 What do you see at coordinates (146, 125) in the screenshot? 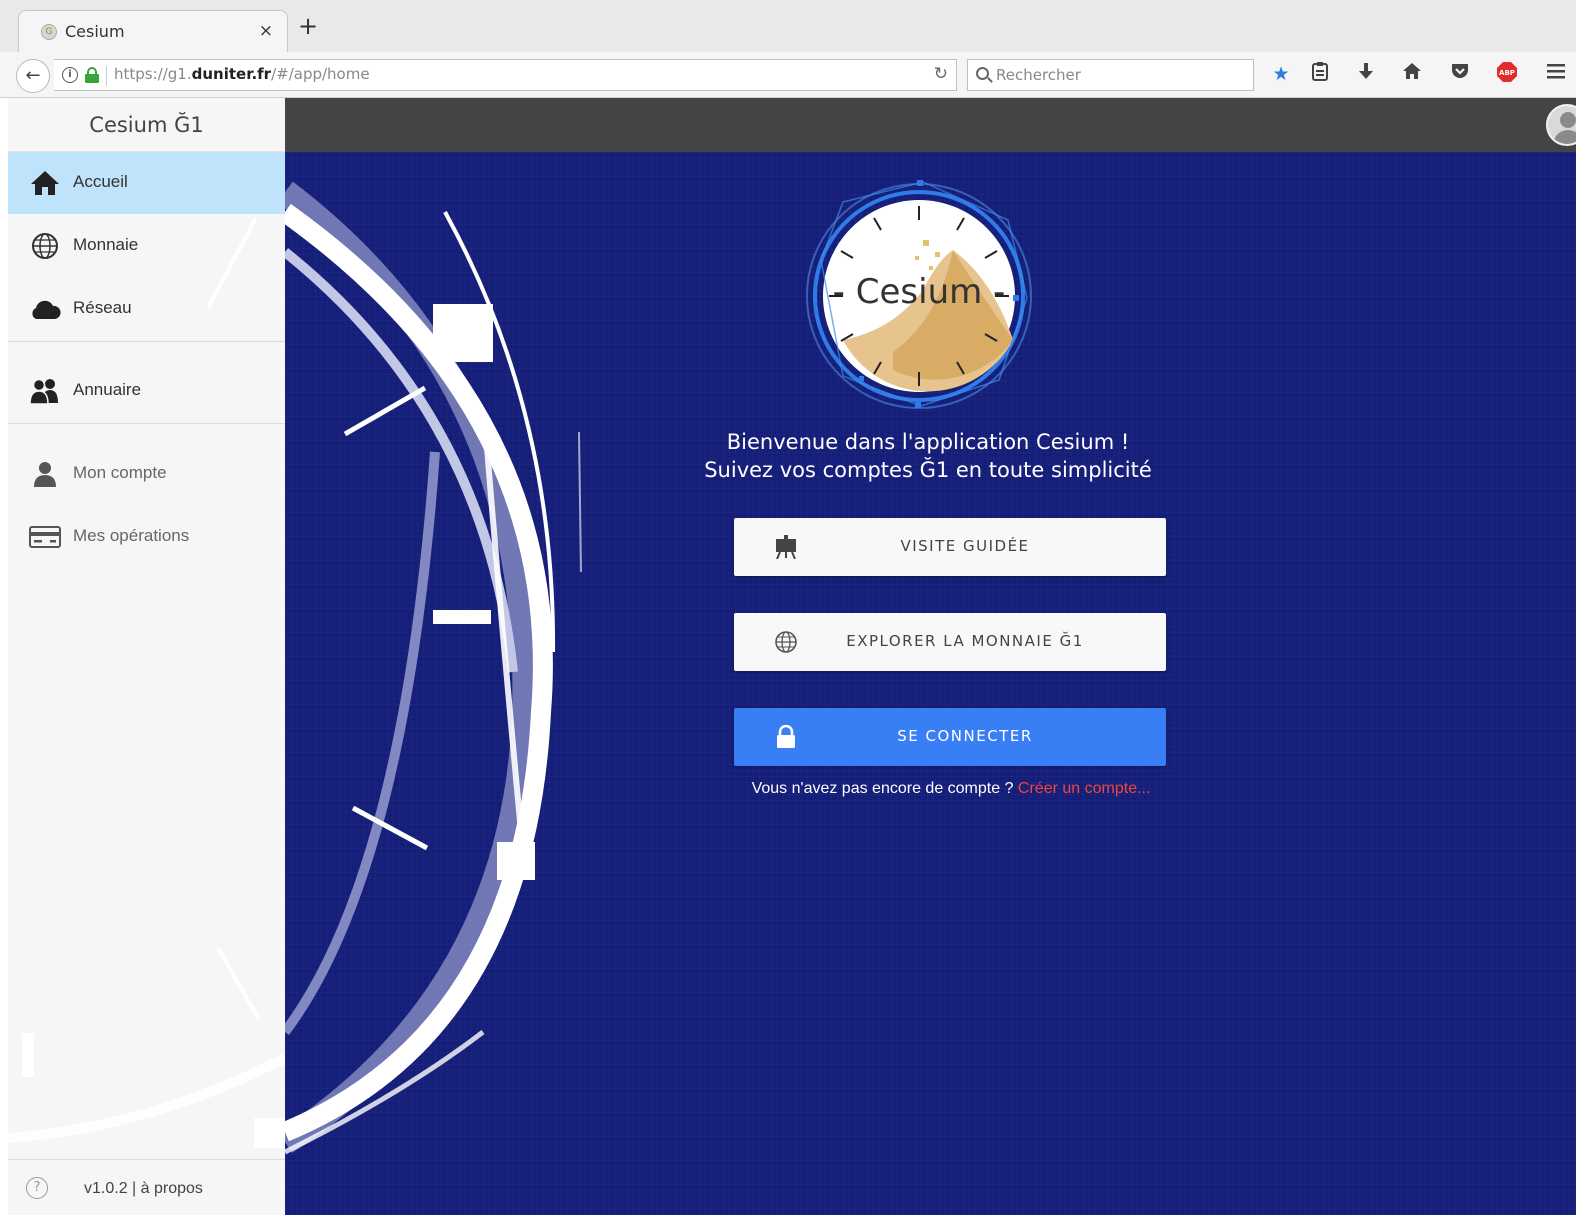
I see `sidebar-title: Cesium Ğ1` at bounding box center [146, 125].